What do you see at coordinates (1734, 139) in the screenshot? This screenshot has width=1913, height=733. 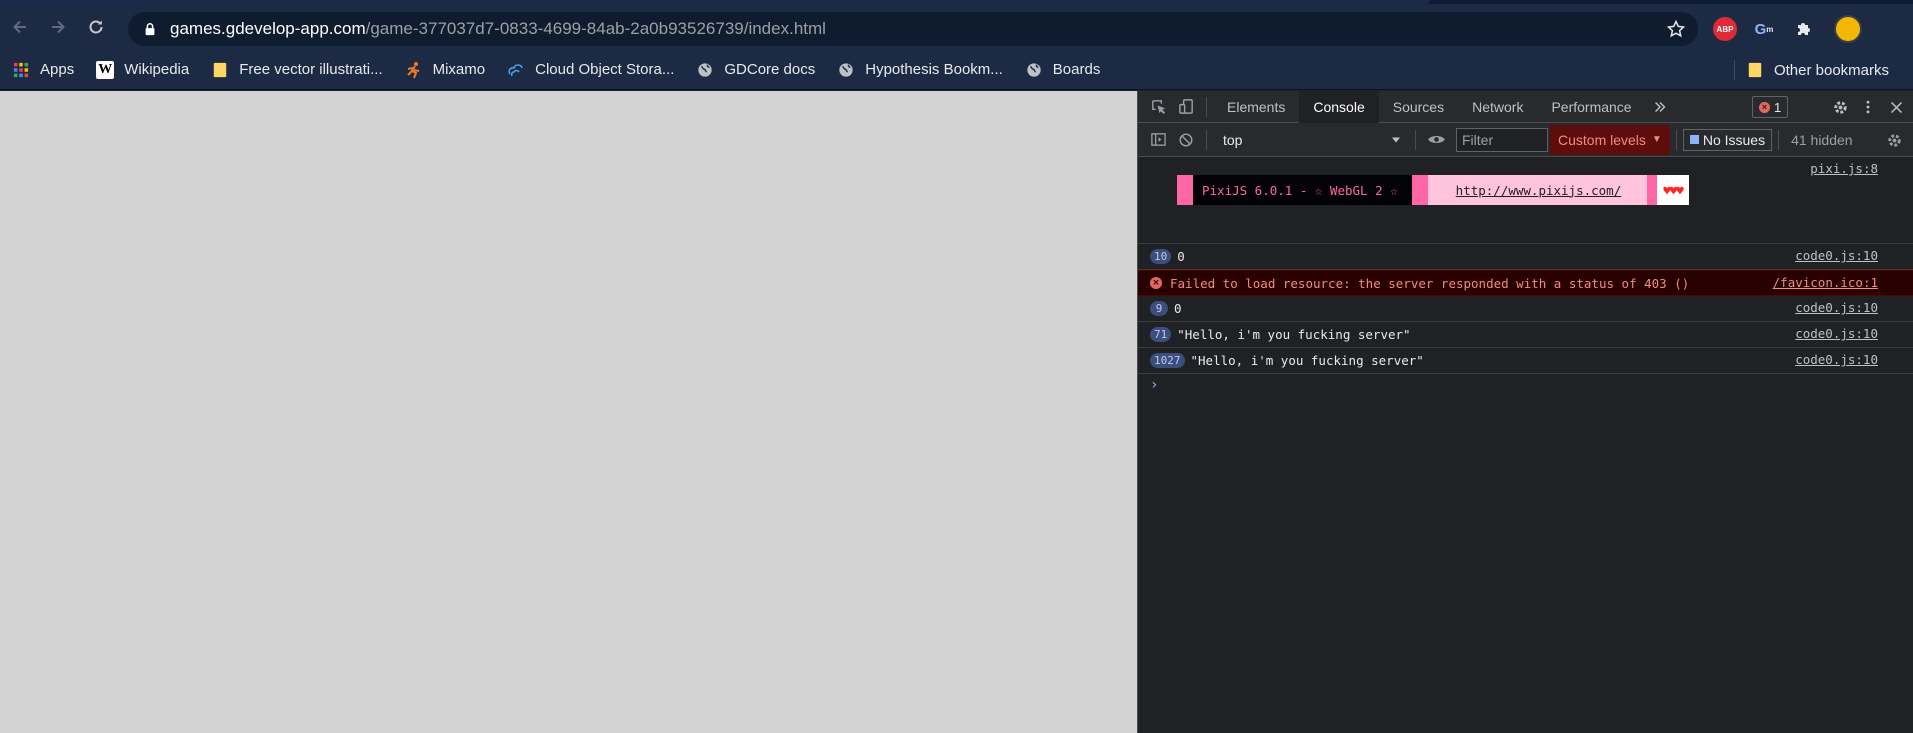 I see `issues-label: No Issues` at bounding box center [1734, 139].